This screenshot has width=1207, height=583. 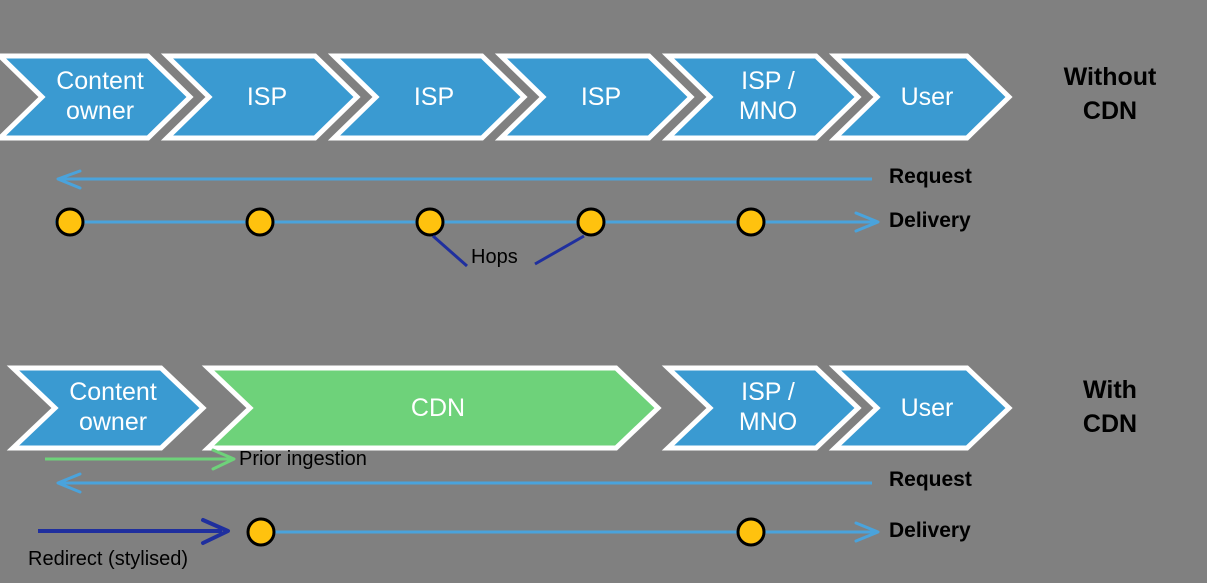 What do you see at coordinates (108, 559) in the screenshot?
I see `flow-label-redirect: Redirect (stylised)` at bounding box center [108, 559].